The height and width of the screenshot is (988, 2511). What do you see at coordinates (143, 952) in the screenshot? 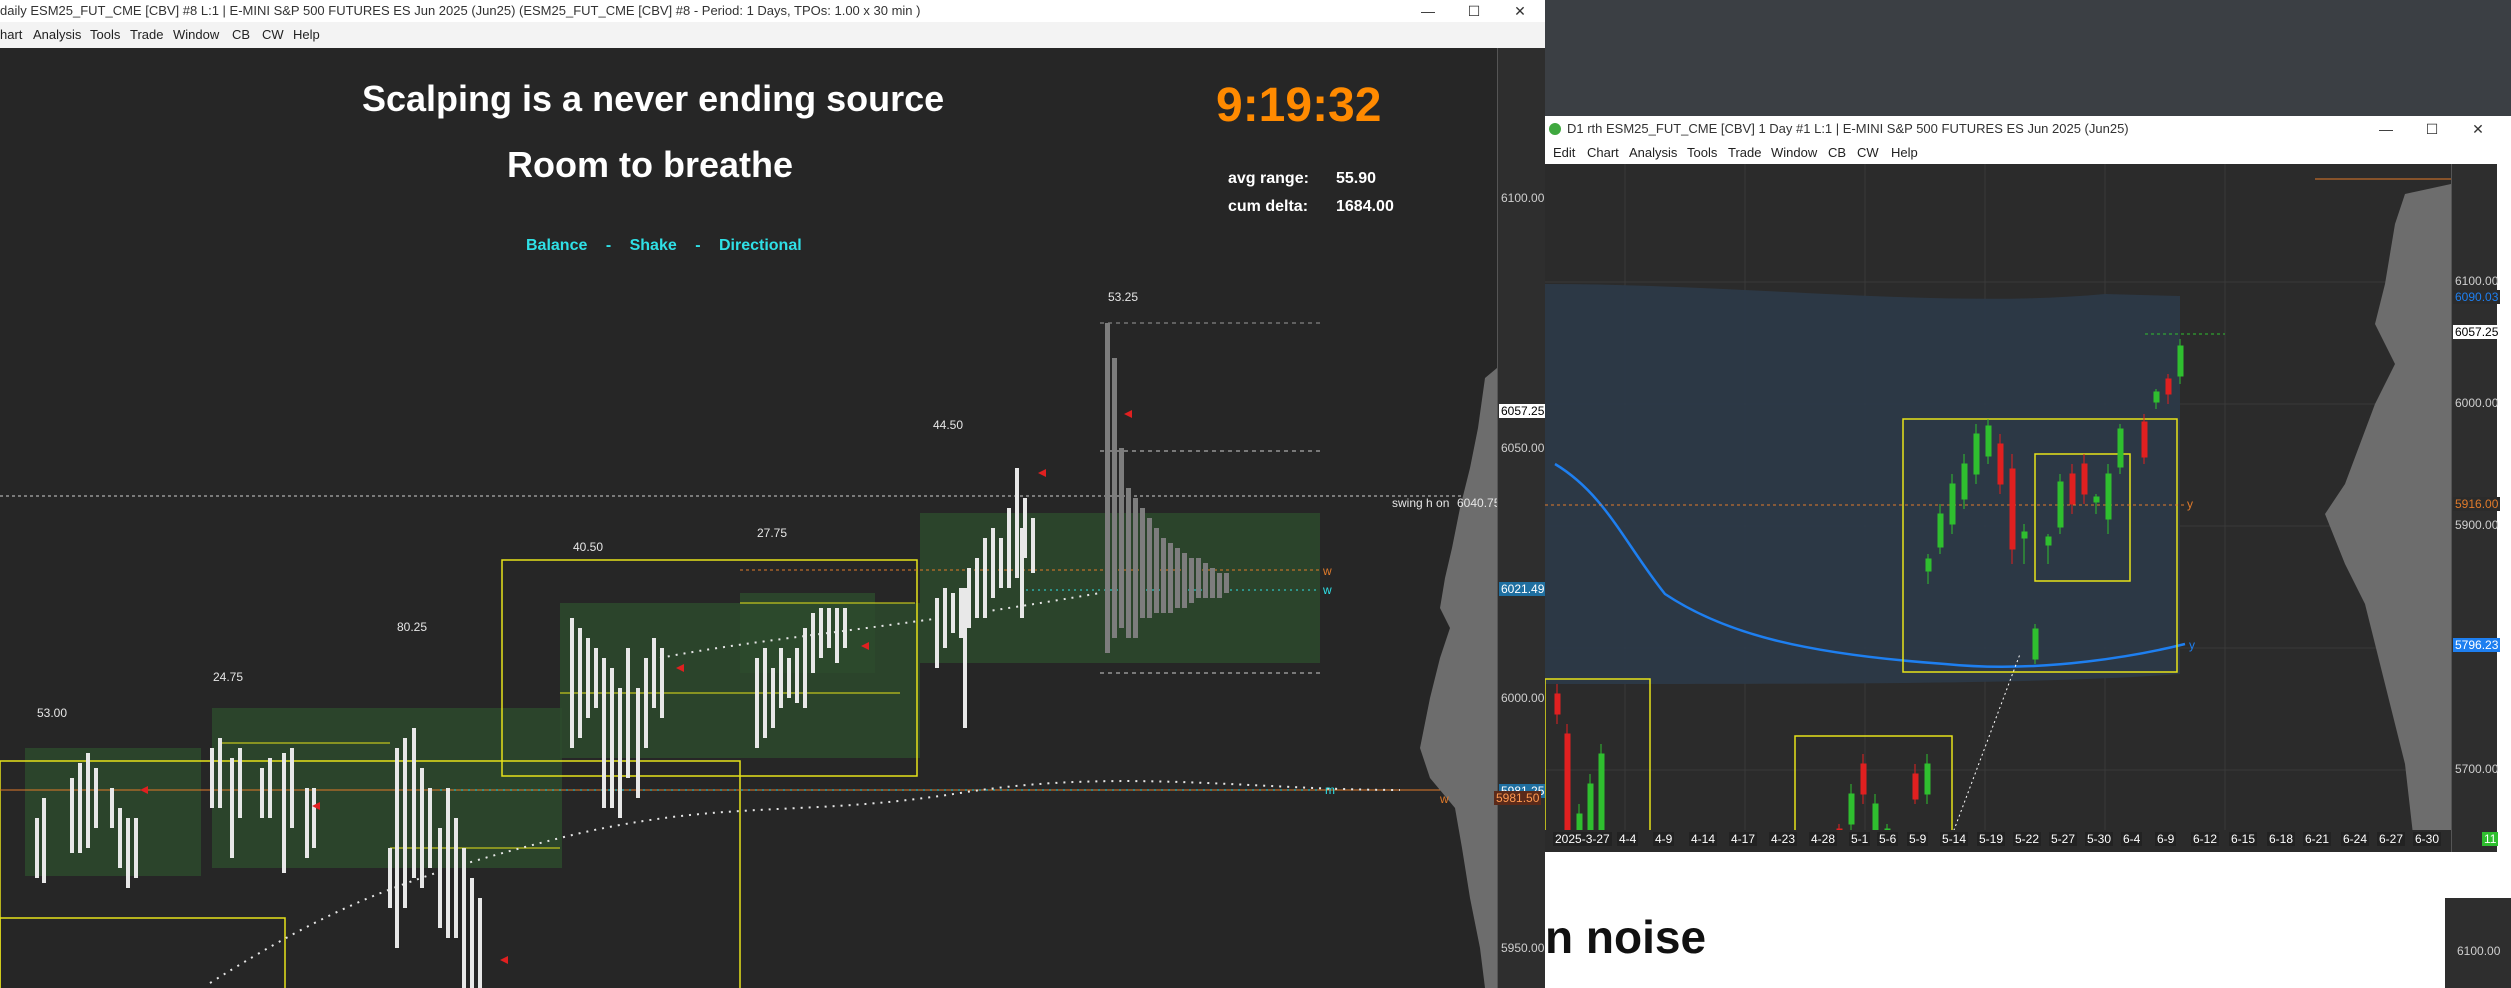
I see `range-box` at bounding box center [143, 952].